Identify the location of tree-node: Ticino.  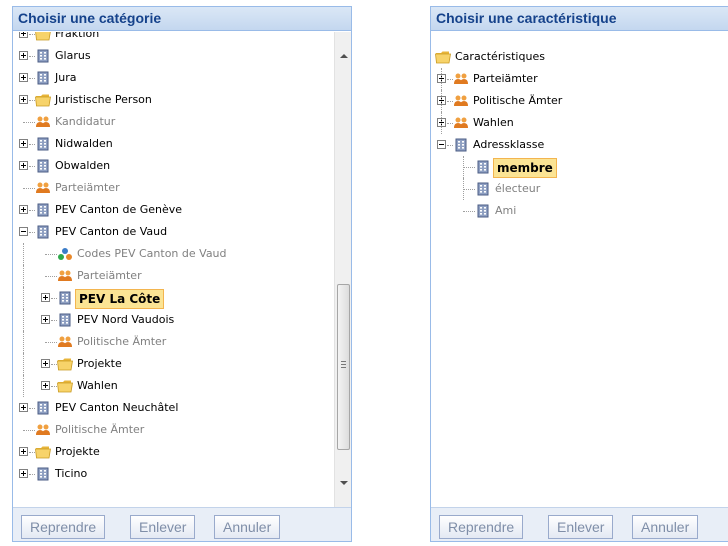
(184, 474).